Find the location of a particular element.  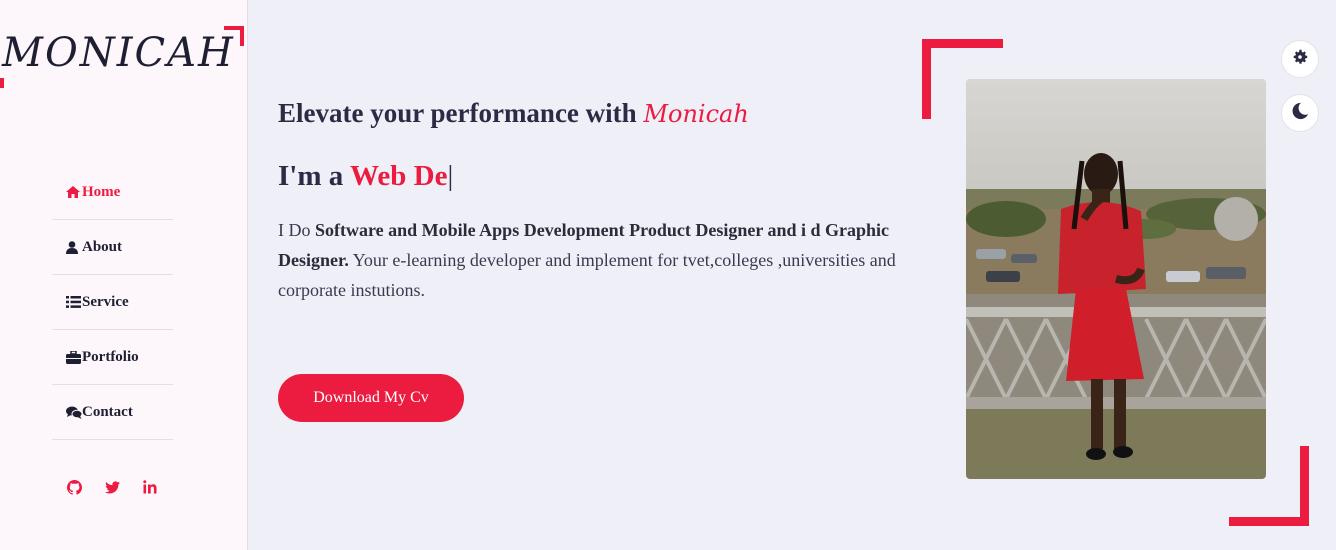

brand-name: Monicah is located at coordinates (696, 114).